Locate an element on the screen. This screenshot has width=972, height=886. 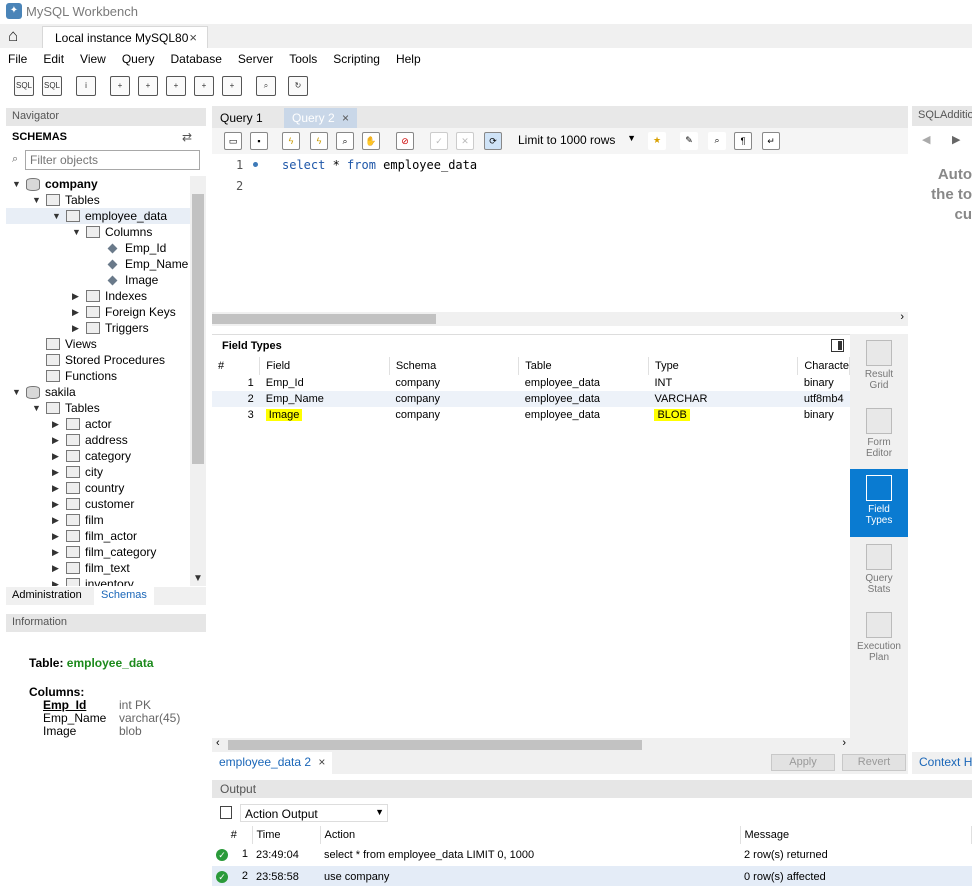
execute-current-icon: ϟ is located at coordinates (319, 141).